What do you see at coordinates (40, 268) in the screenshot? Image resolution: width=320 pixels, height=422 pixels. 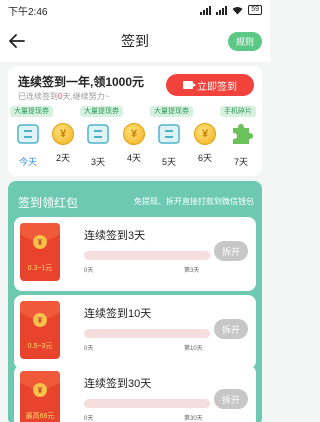 I see `envelope-amount: 0.3~1元` at bounding box center [40, 268].